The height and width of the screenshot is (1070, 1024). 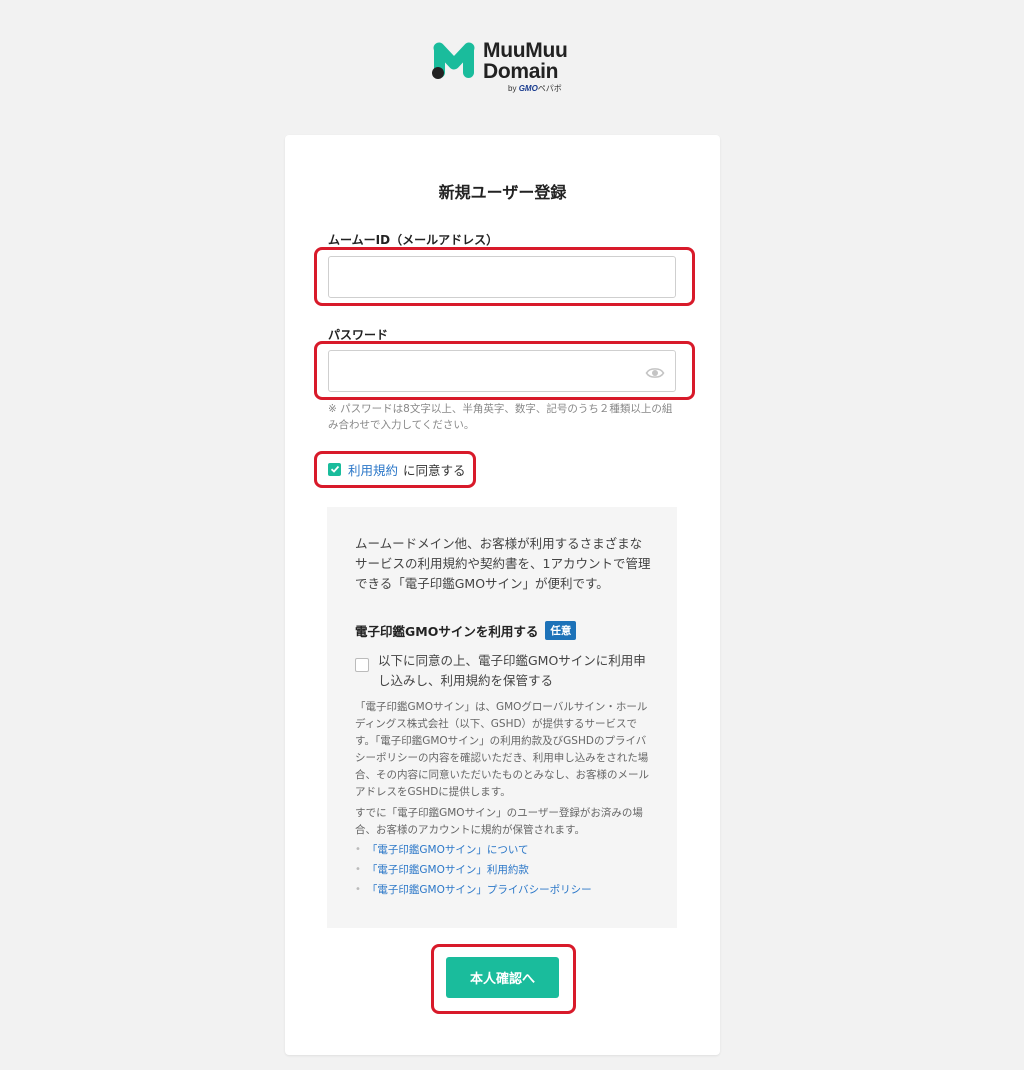 What do you see at coordinates (549, 88) in the screenshot?
I see `logo-by-suffix: ペパボ` at bounding box center [549, 88].